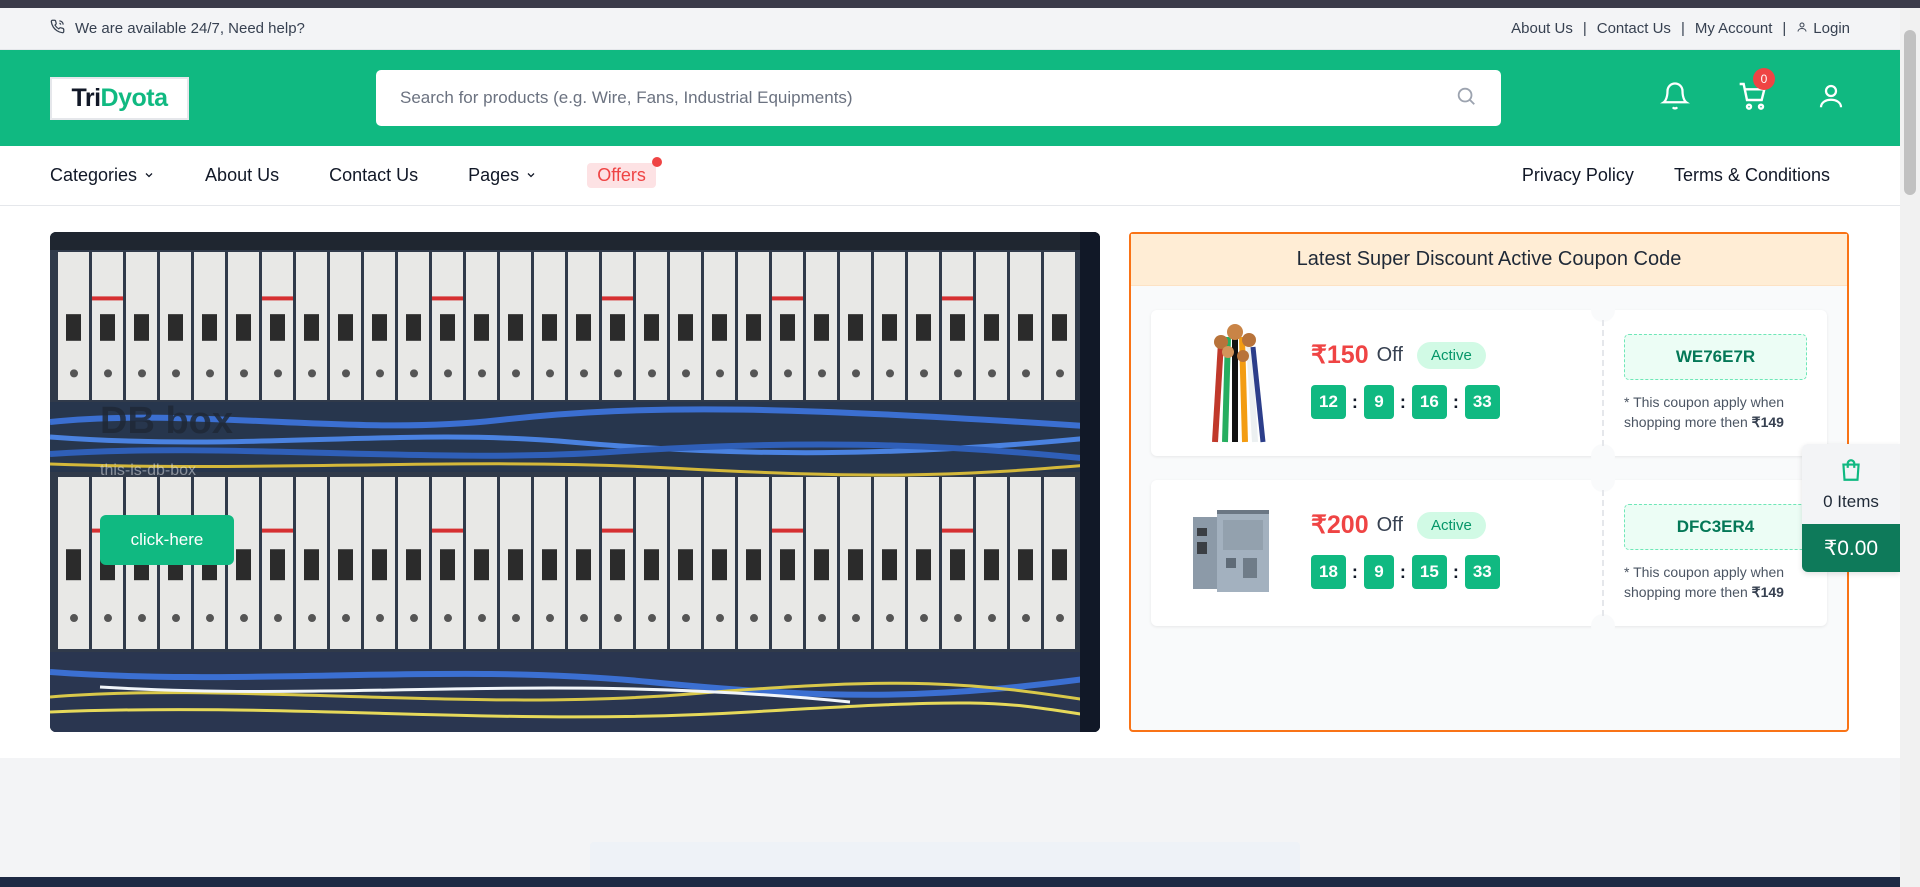 The image size is (1920, 887). I want to click on timer-minutes: 16, so click(1429, 402).